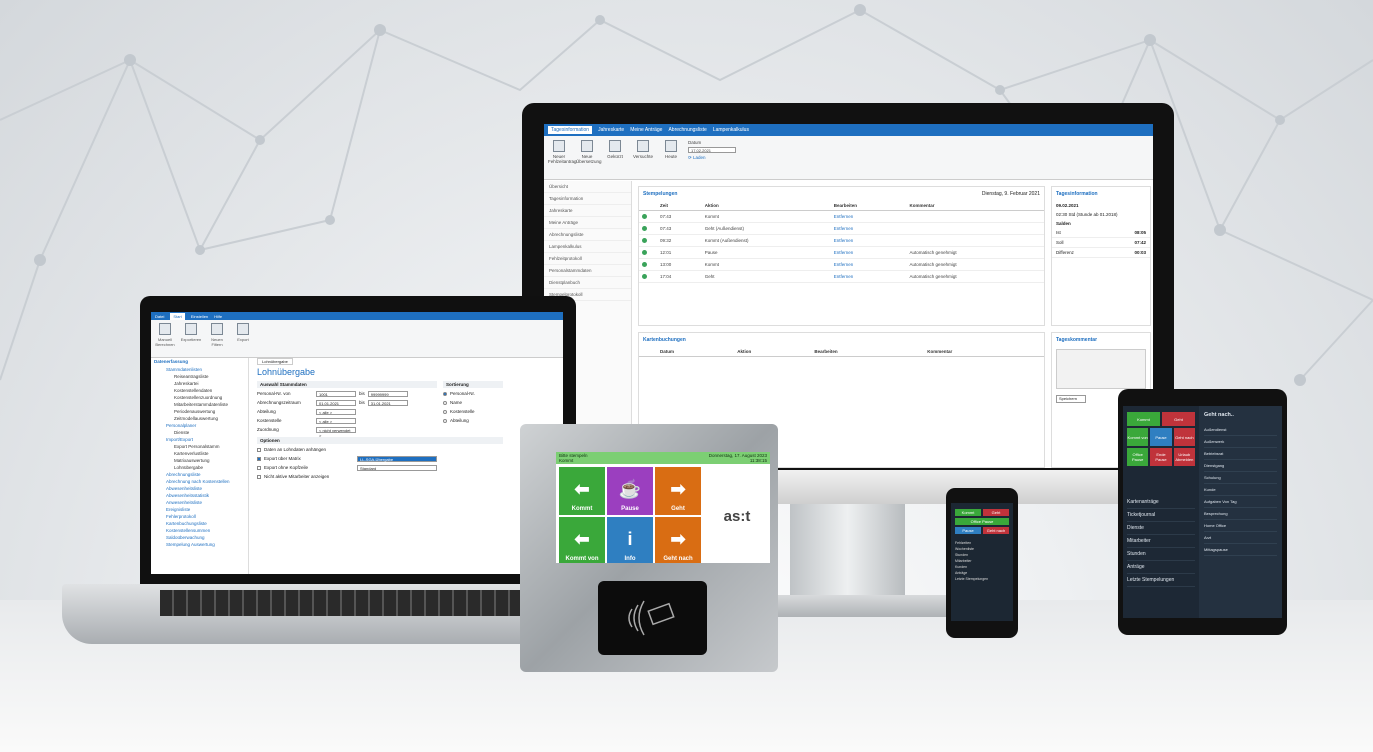 Image resolution: width=1373 pixels, height=752 pixels. I want to click on tree-item: Abwesenheitsliste, so click(199, 488).